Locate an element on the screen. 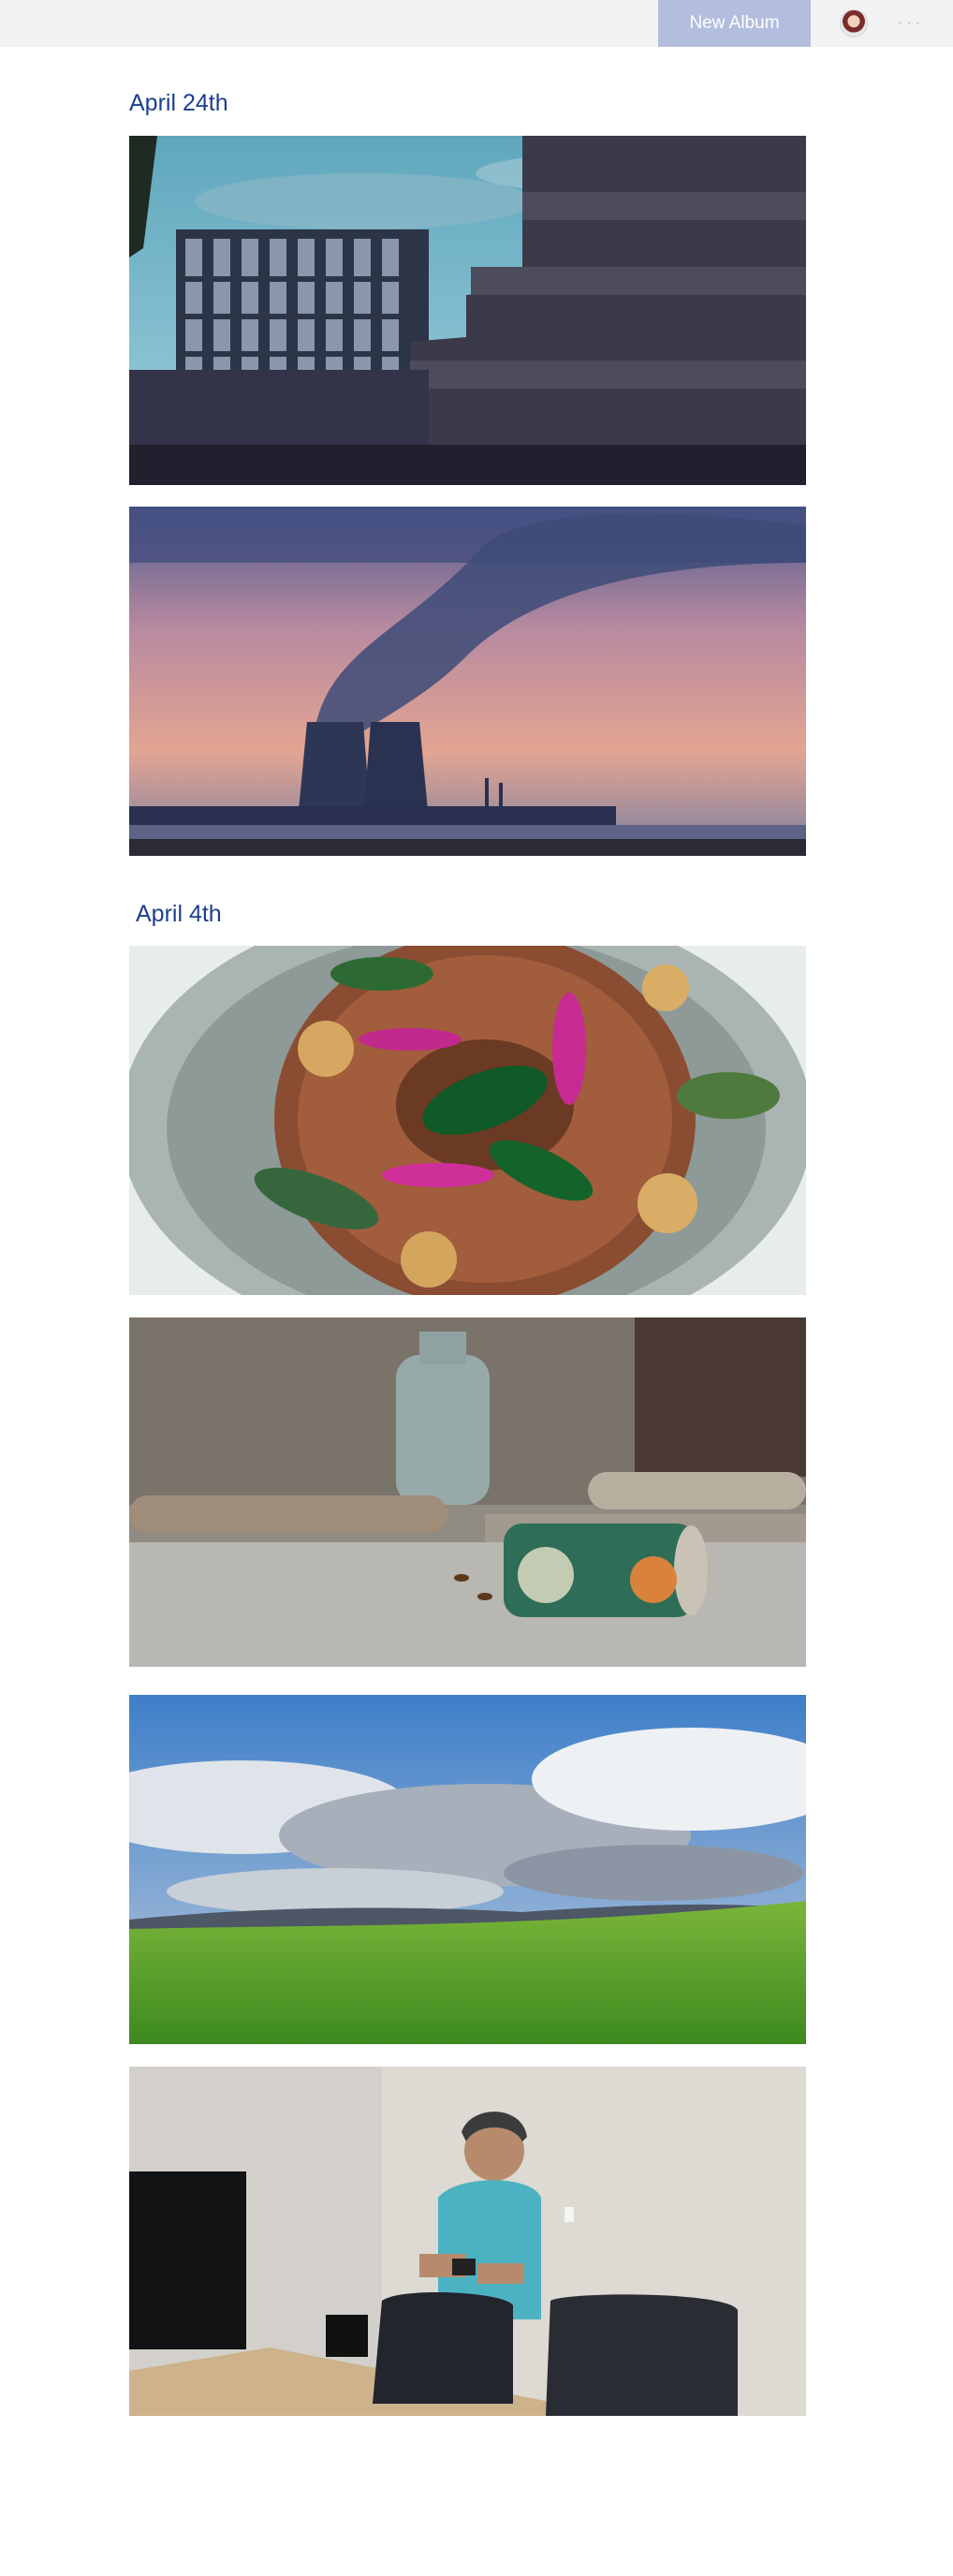 The height and width of the screenshot is (2576, 953). date-heading: April 4th is located at coordinates (179, 914).